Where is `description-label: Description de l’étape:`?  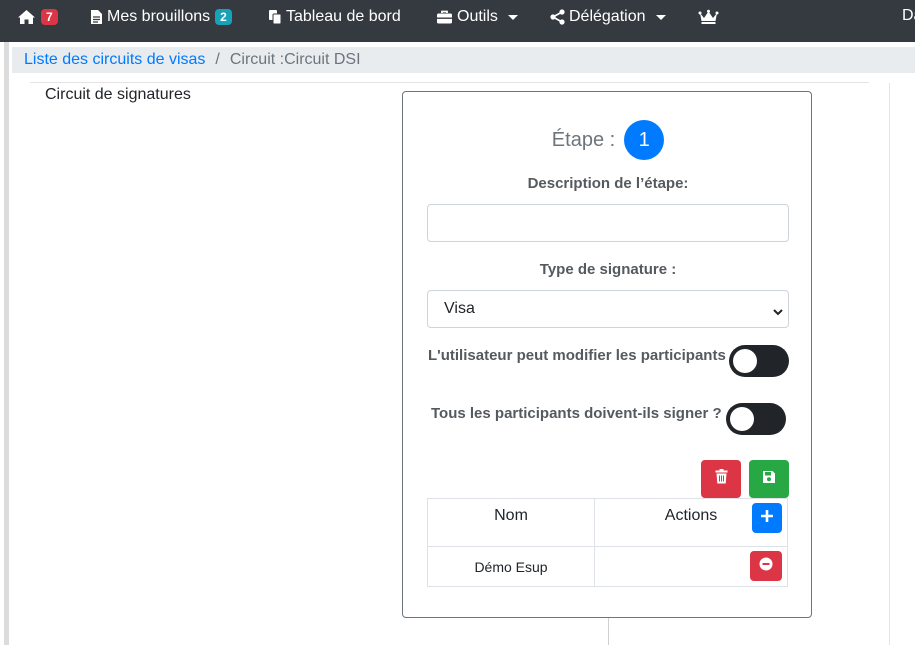 description-label: Description de l’étape: is located at coordinates (608, 183).